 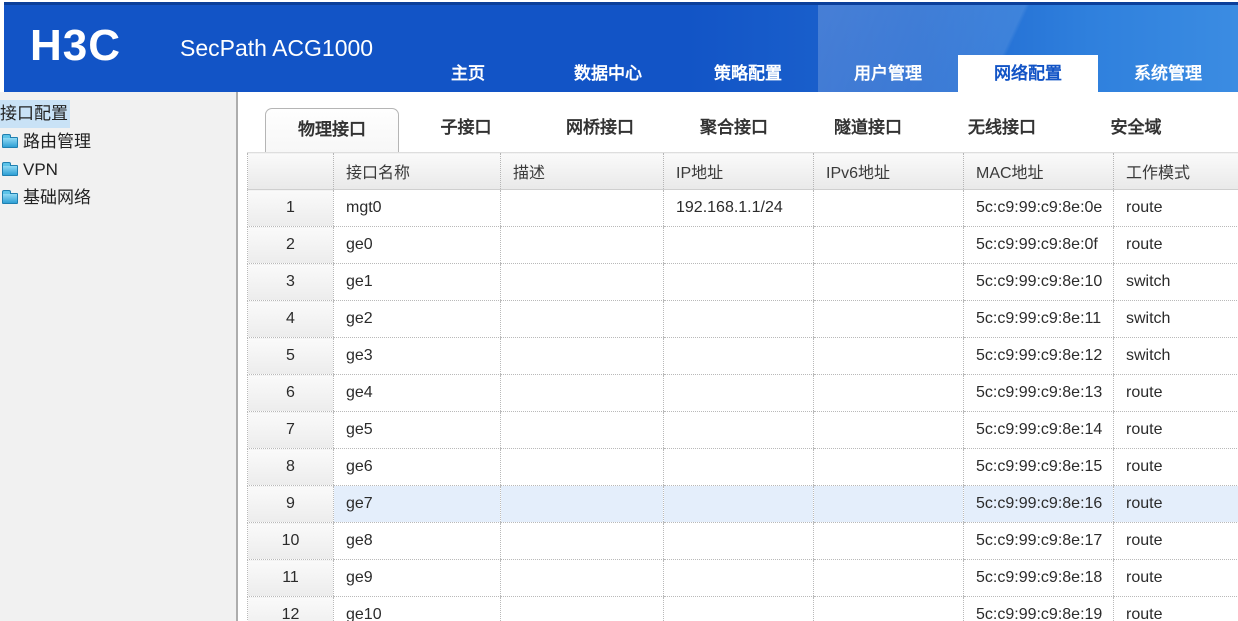 I want to click on cell-name: ge3, so click(x=417, y=356).